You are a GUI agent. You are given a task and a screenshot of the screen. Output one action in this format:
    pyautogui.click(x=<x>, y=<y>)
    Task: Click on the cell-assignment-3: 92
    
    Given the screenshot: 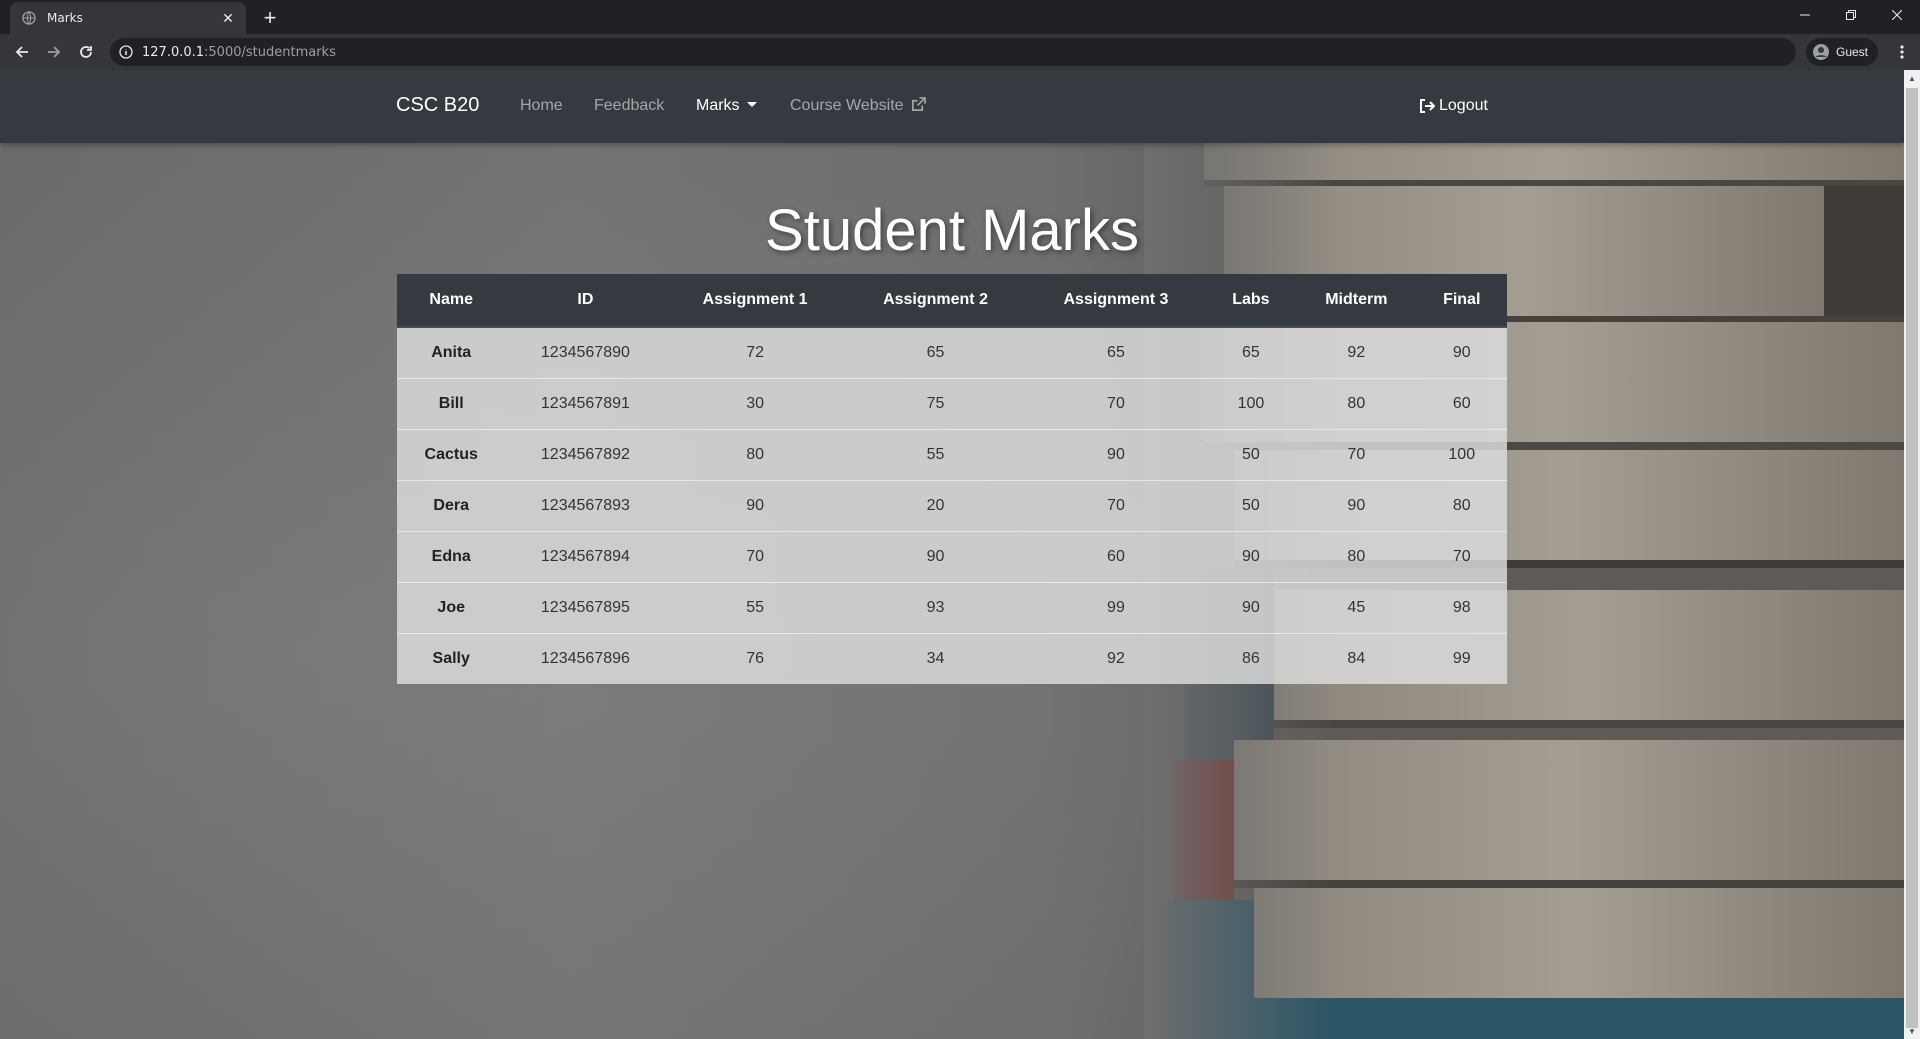 What is the action you would take?
    pyautogui.click(x=1116, y=658)
    